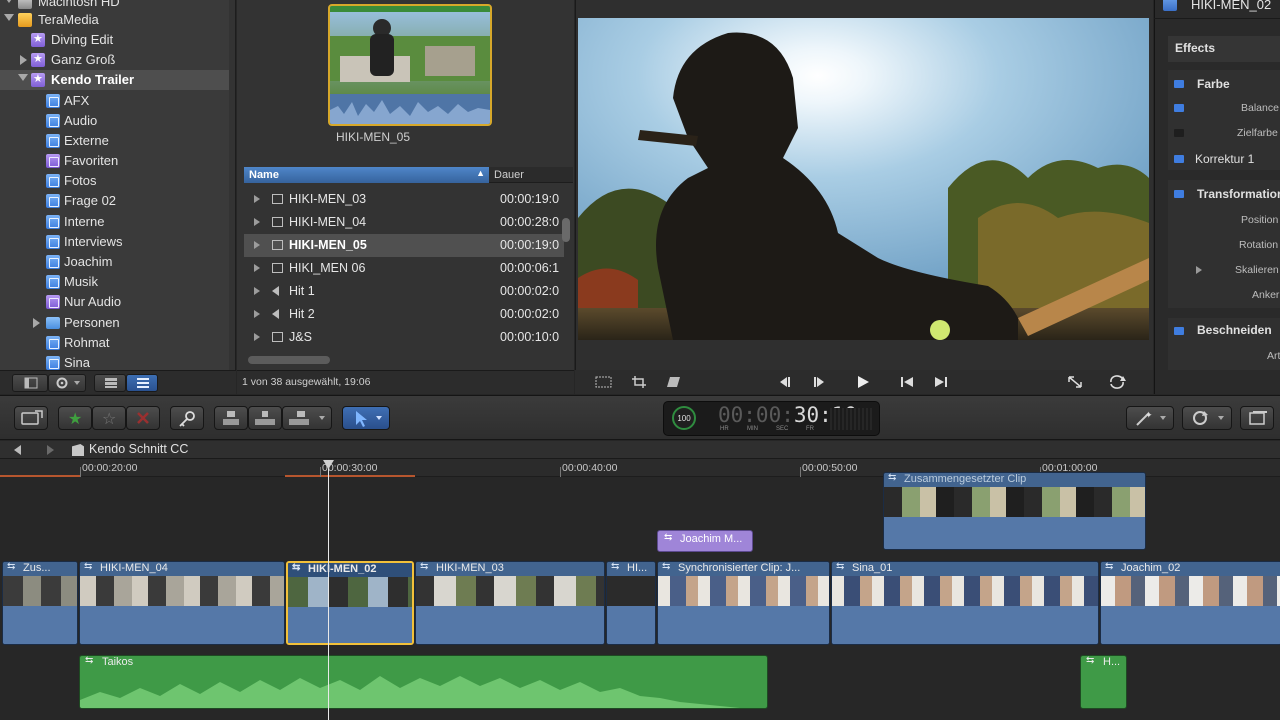 The width and height of the screenshot is (1280, 720). I want to click on keyword-editor-button, so click(187, 418).